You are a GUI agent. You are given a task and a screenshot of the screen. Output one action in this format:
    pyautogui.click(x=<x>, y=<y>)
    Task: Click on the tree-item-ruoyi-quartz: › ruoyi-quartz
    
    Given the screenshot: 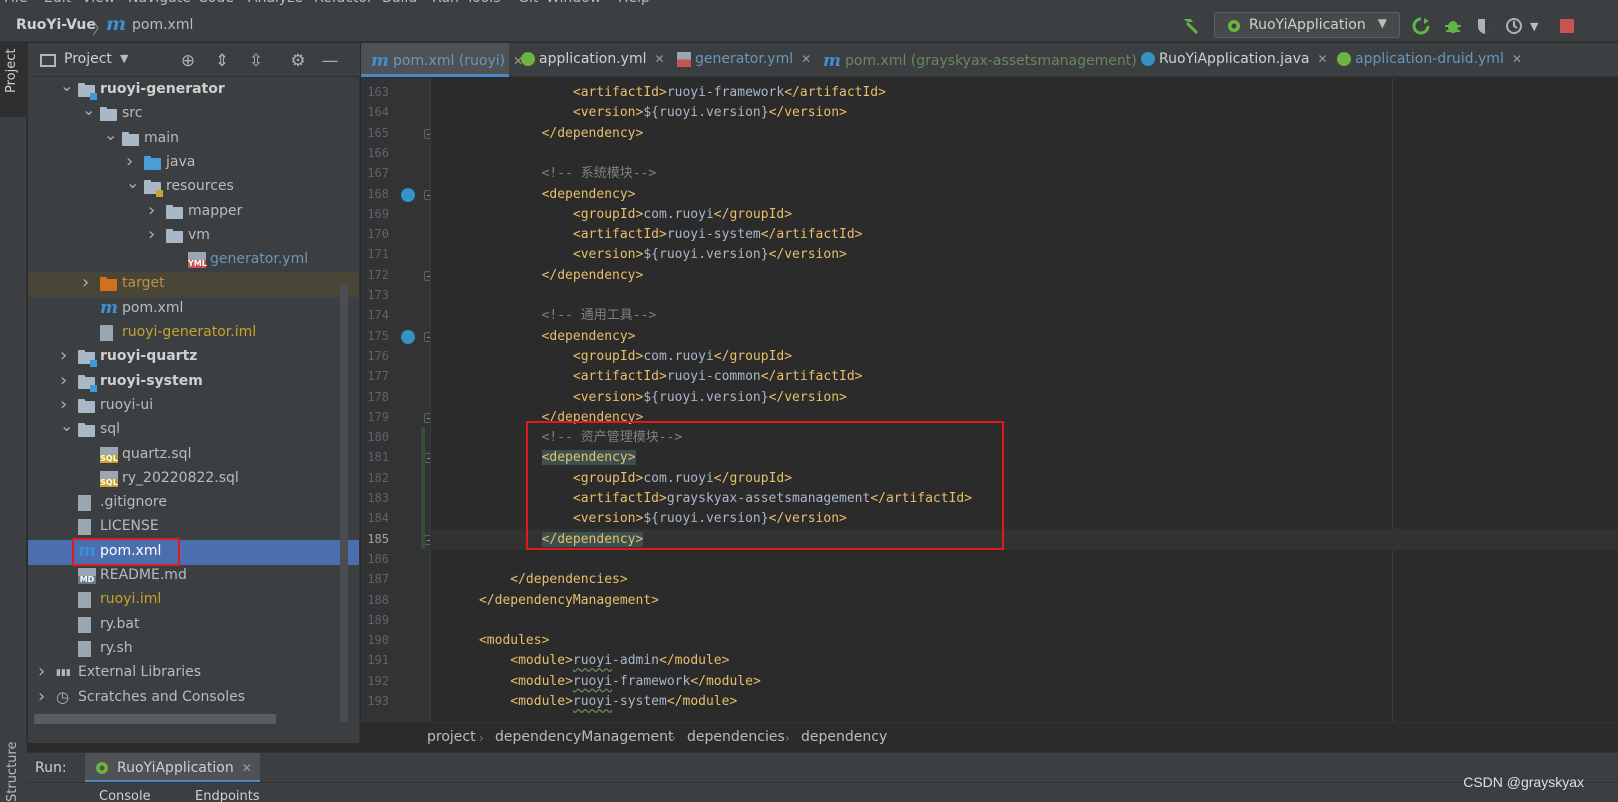 What is the action you would take?
    pyautogui.click(x=193, y=357)
    